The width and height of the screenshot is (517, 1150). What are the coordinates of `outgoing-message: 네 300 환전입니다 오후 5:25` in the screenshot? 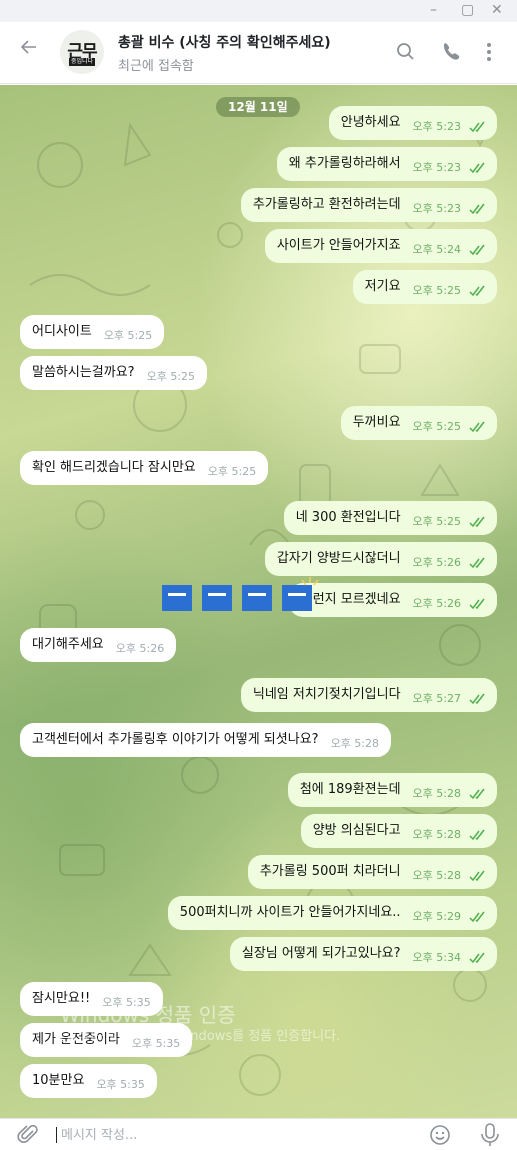 It's located at (390, 518).